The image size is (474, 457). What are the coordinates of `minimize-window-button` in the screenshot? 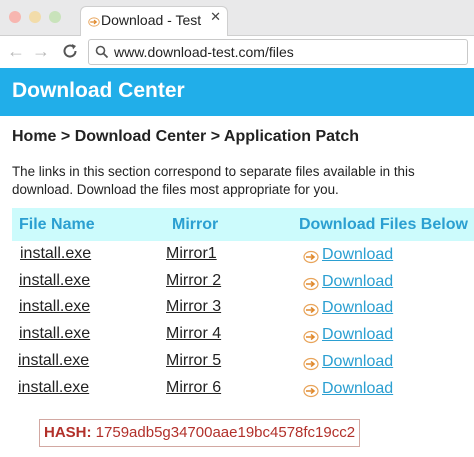 It's located at (35, 17).